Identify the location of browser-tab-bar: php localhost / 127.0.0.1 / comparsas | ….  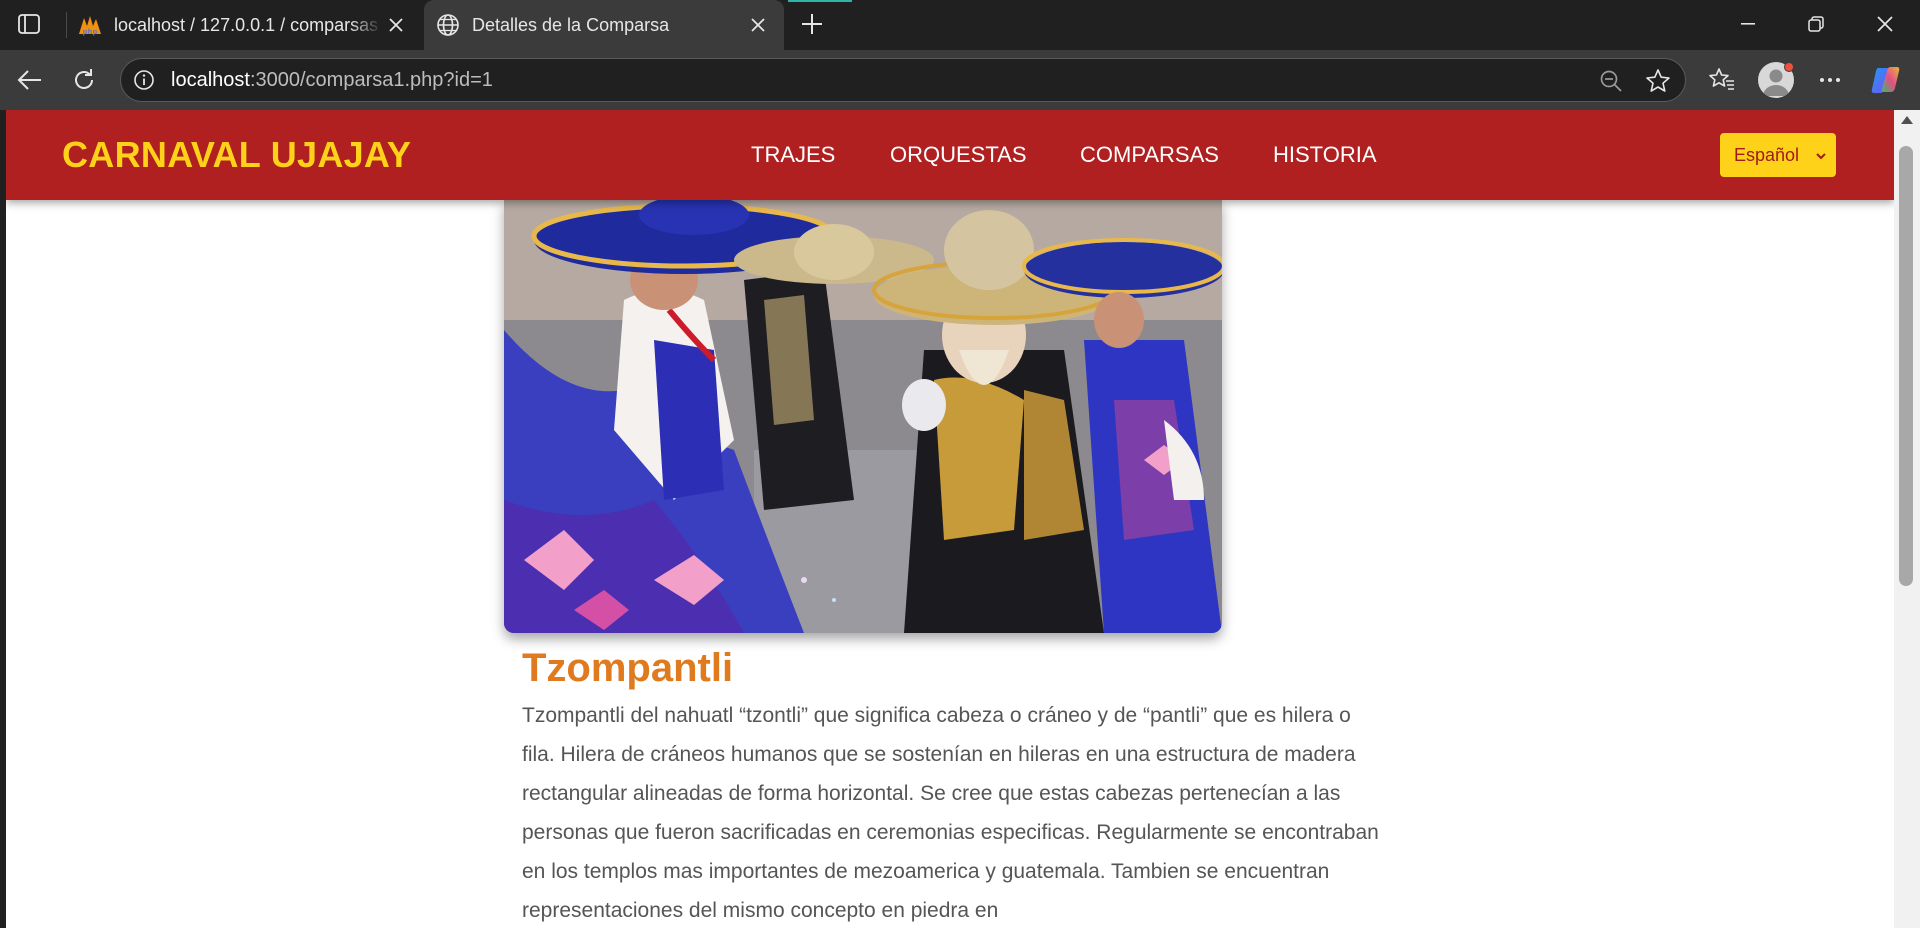
(960, 25).